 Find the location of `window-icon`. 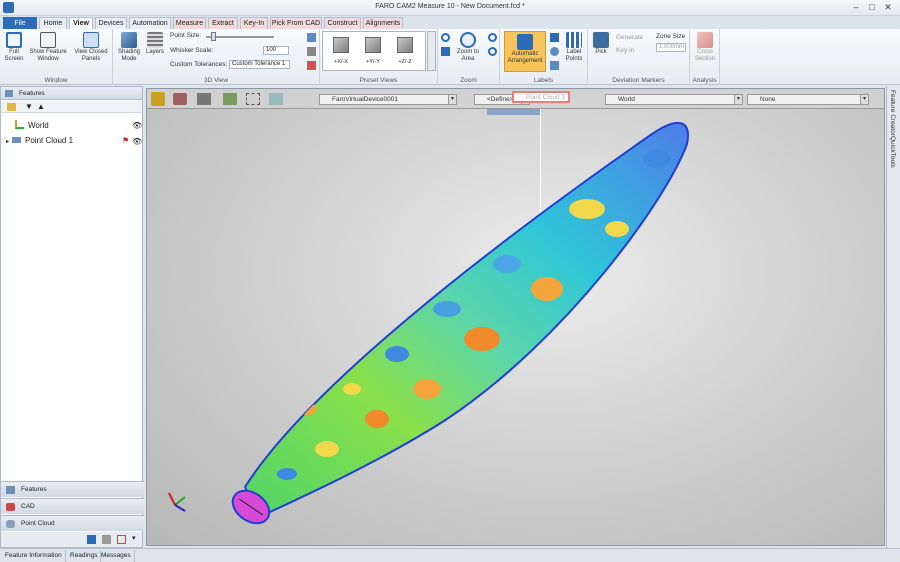

window-icon is located at coordinates (48, 40).